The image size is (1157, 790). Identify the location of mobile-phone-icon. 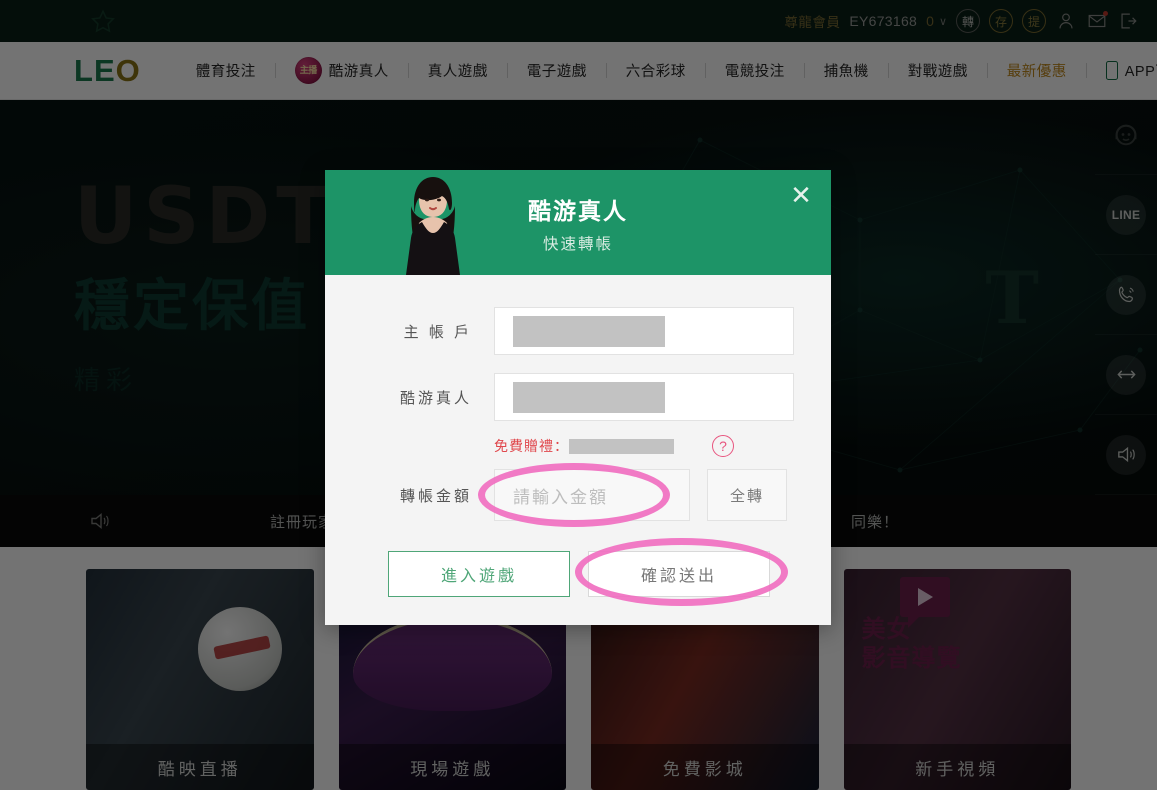
(1111, 70).